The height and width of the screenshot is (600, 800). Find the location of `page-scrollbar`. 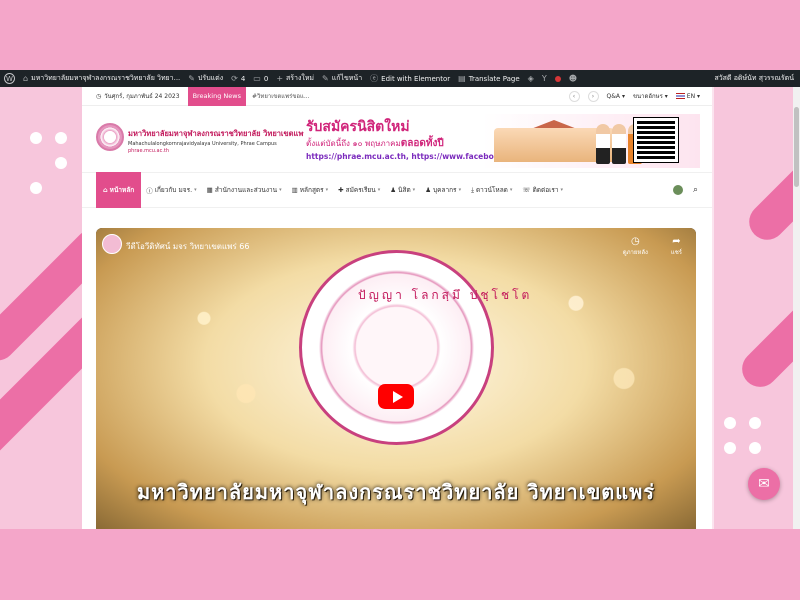

page-scrollbar is located at coordinates (796, 308).